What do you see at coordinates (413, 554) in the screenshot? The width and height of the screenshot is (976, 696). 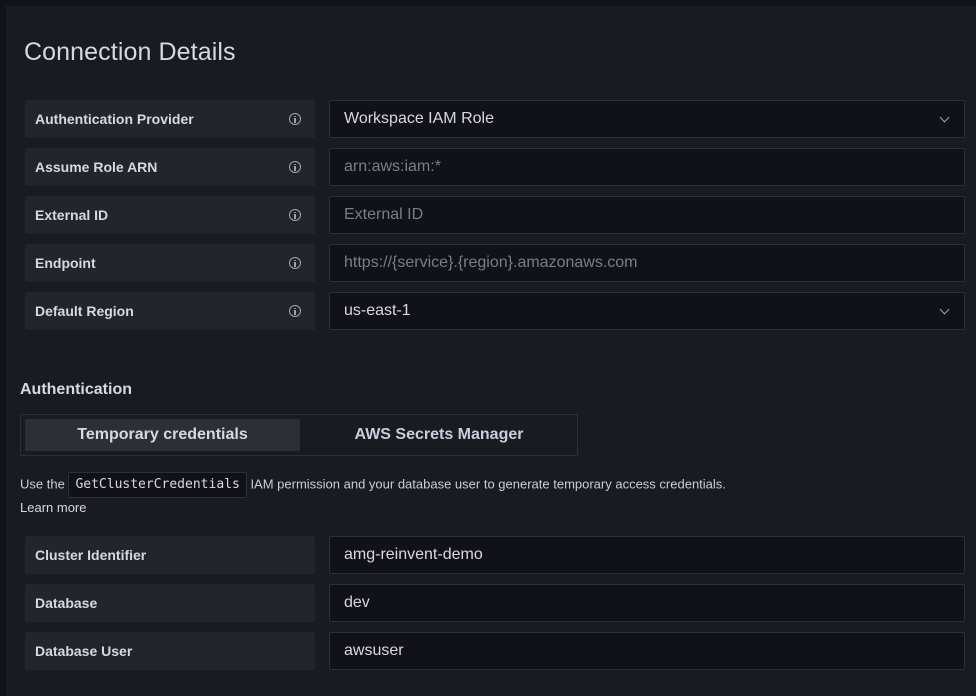 I see `cluster-identifier-value: amg-reinvent-demo` at bounding box center [413, 554].